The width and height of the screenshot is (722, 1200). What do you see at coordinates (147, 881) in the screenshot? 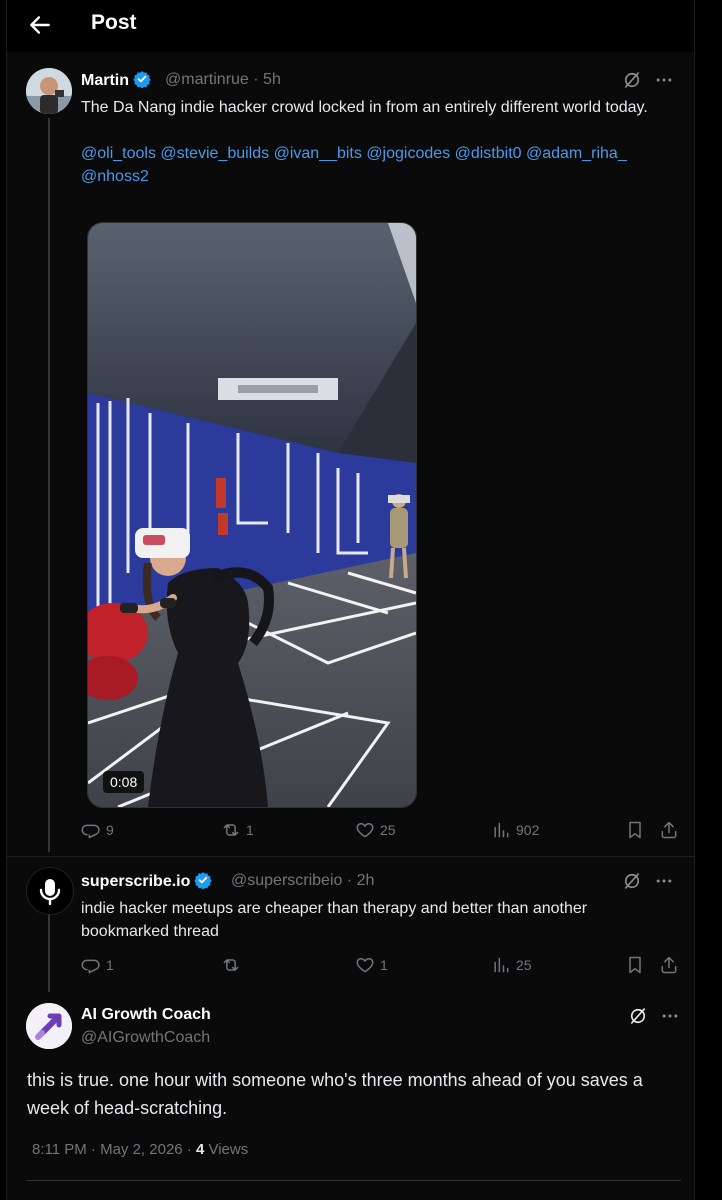
I see `author-name: superscribe.io` at bounding box center [147, 881].